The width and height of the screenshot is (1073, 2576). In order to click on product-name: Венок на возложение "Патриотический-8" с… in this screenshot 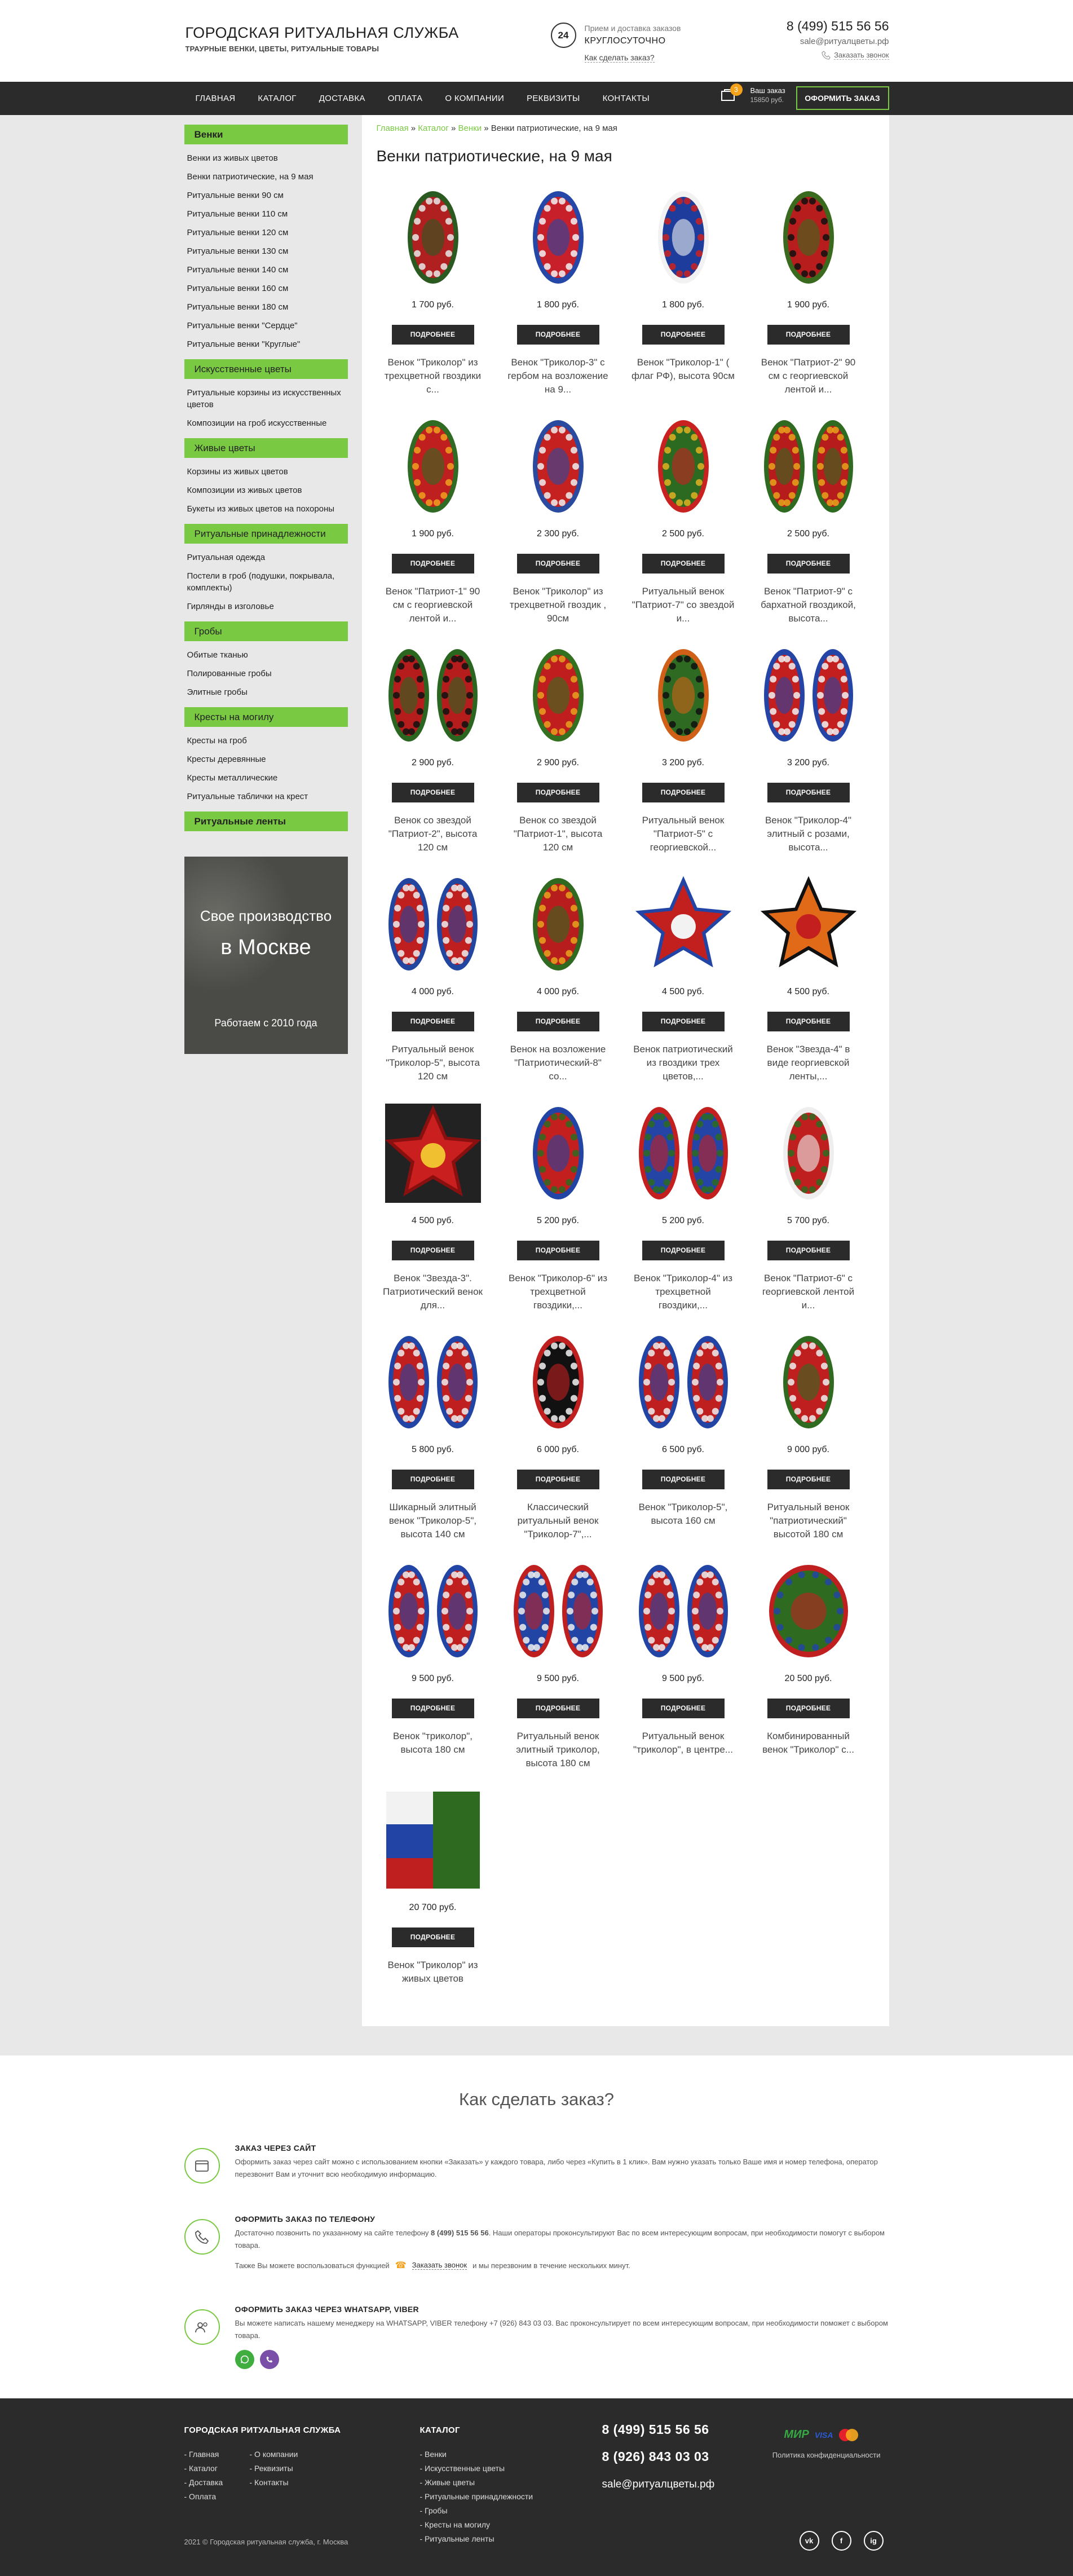, I will do `click(558, 1063)`.